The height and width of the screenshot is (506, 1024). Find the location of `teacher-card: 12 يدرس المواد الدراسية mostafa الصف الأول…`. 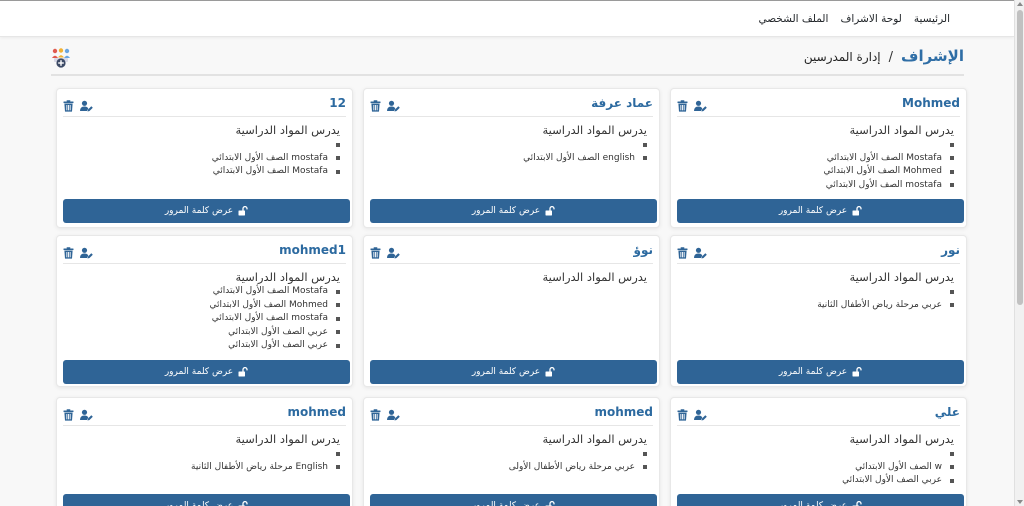

teacher-card: 12 يدرس المواد الدراسية mostafa الصف الأول… is located at coordinates (204, 158).